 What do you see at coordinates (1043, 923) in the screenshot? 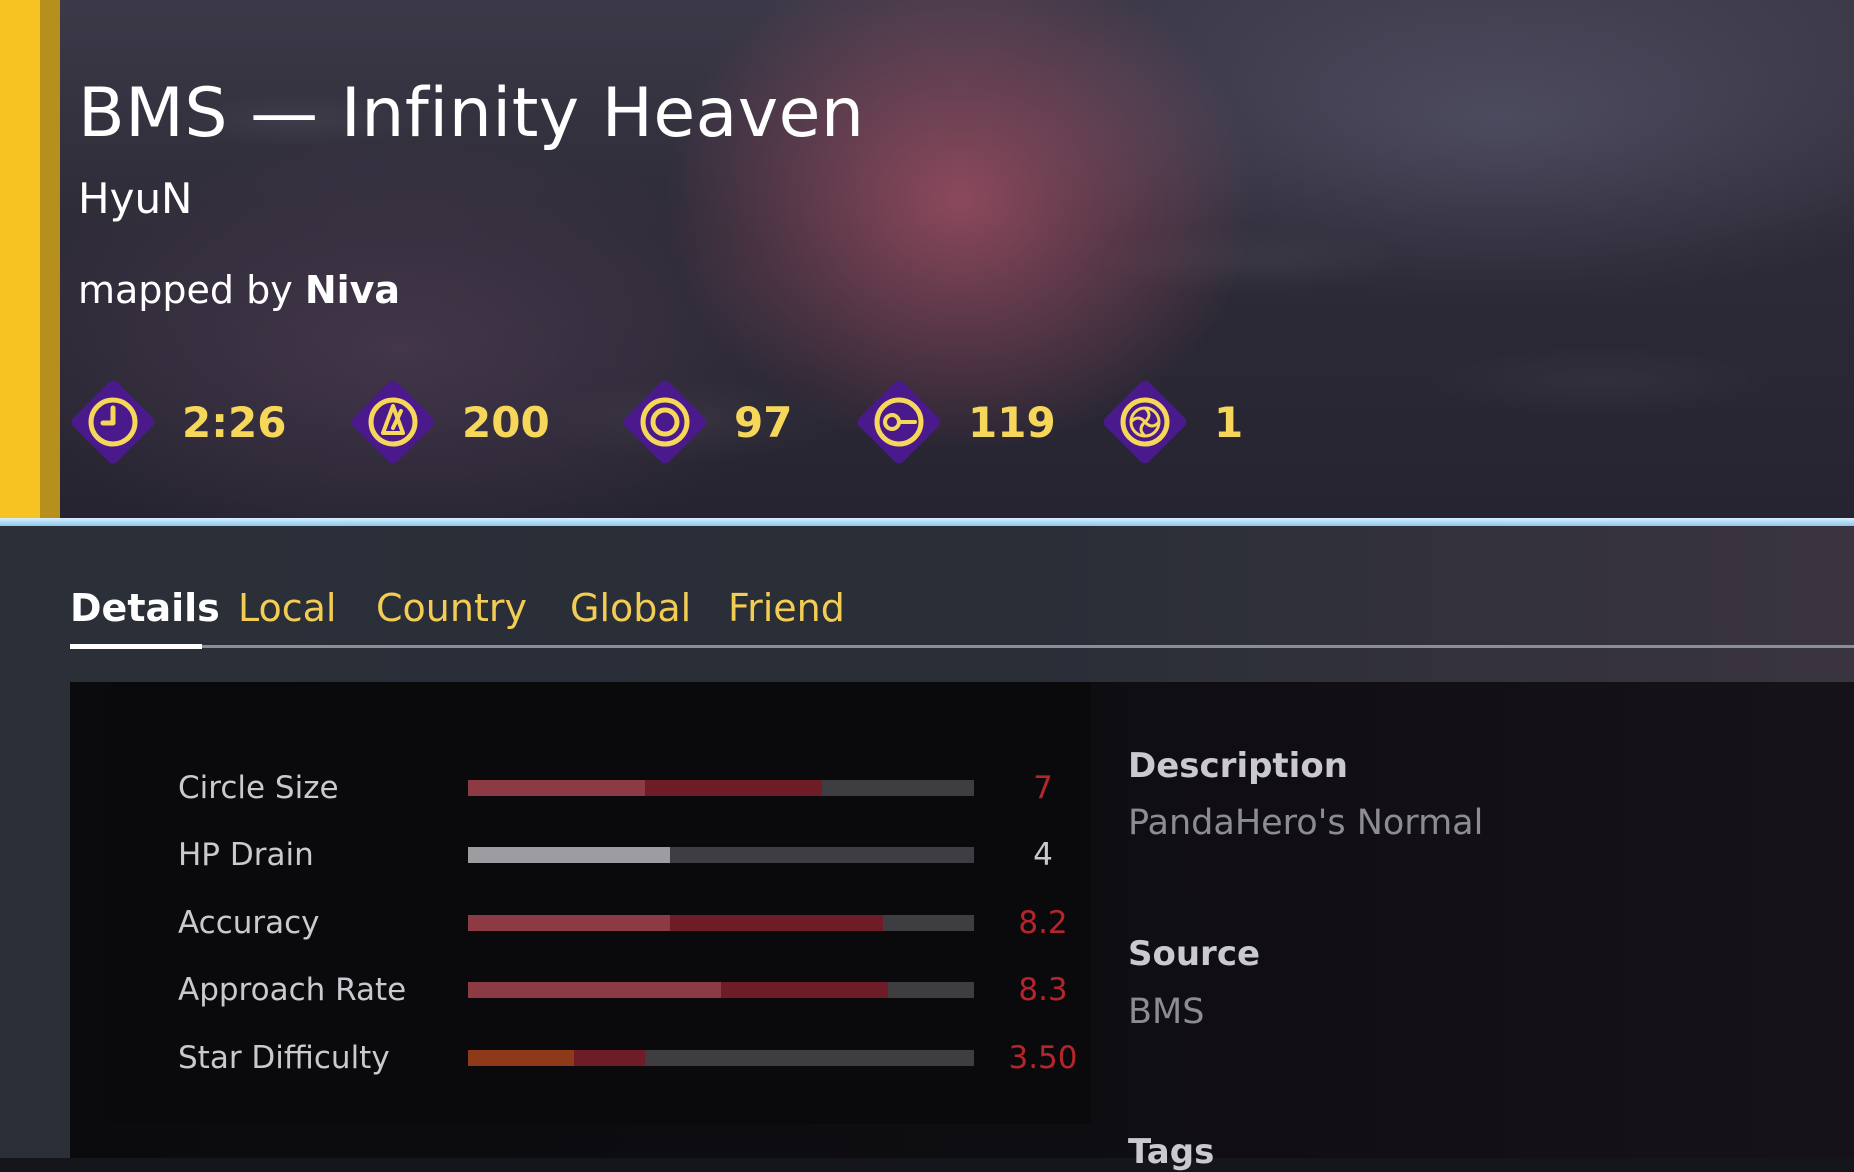
I see `accuracy-value: 8.2` at bounding box center [1043, 923].